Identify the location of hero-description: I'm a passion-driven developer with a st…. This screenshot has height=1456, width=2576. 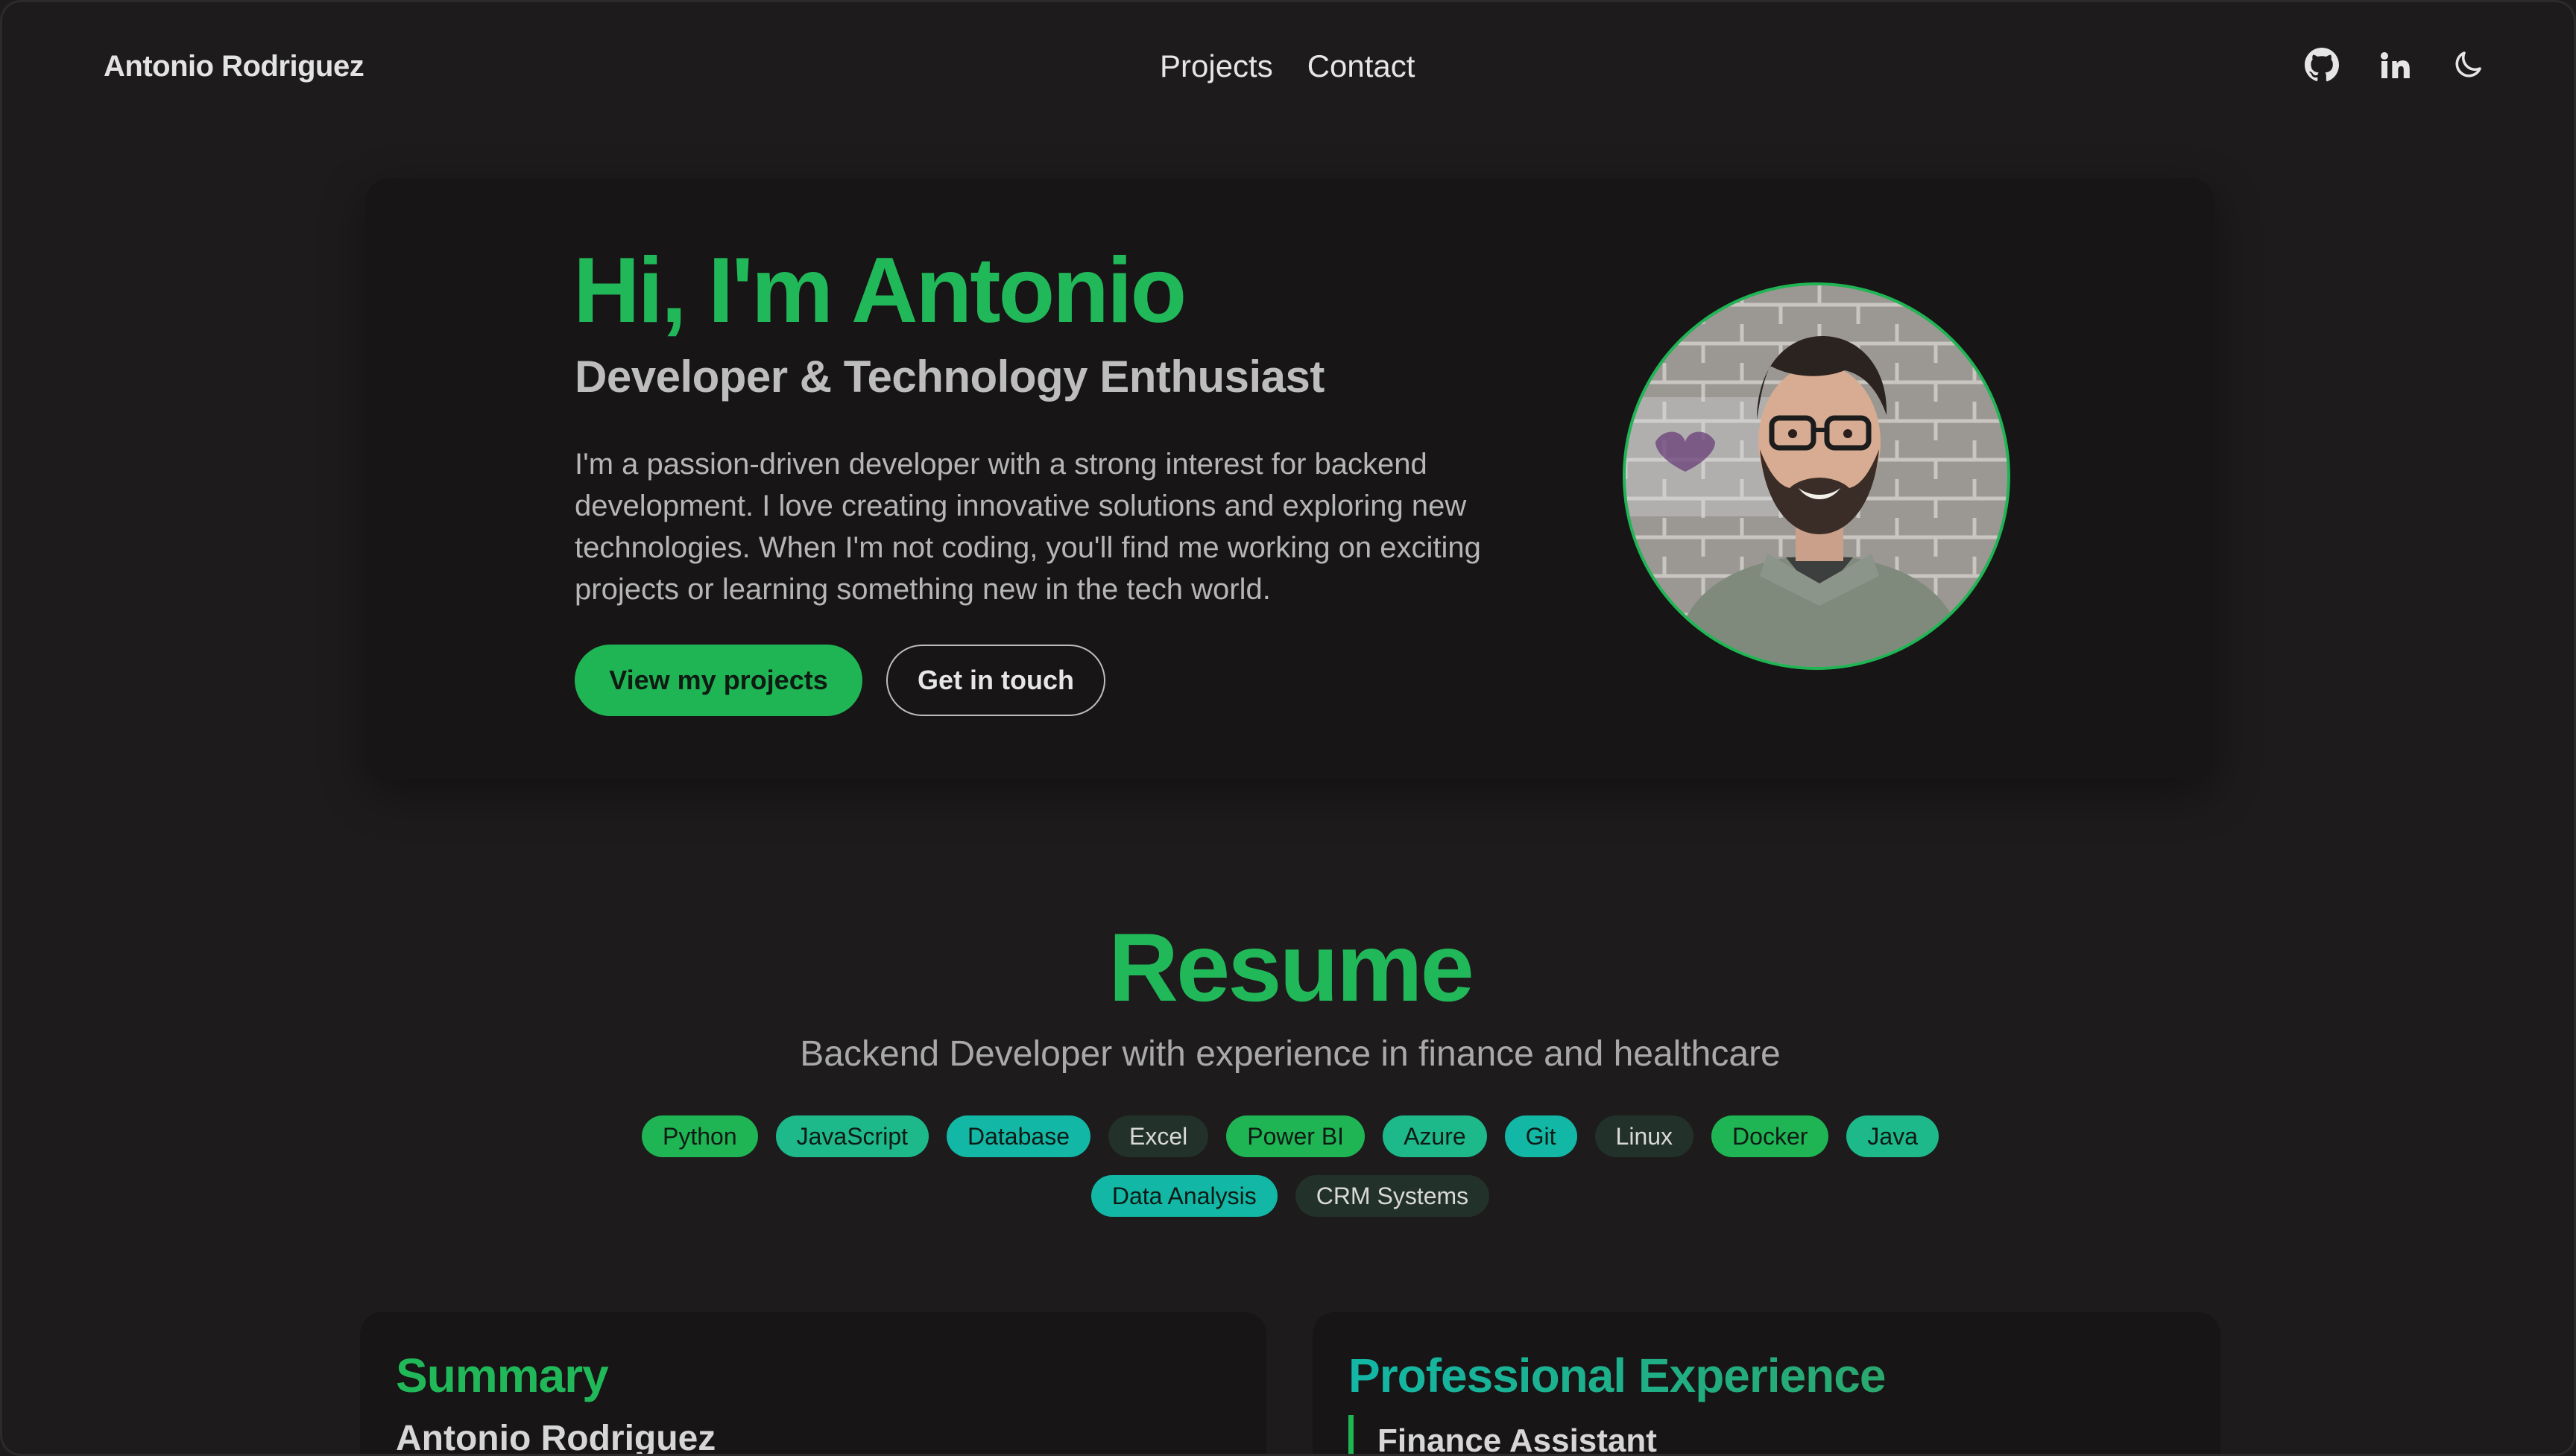
(1028, 527).